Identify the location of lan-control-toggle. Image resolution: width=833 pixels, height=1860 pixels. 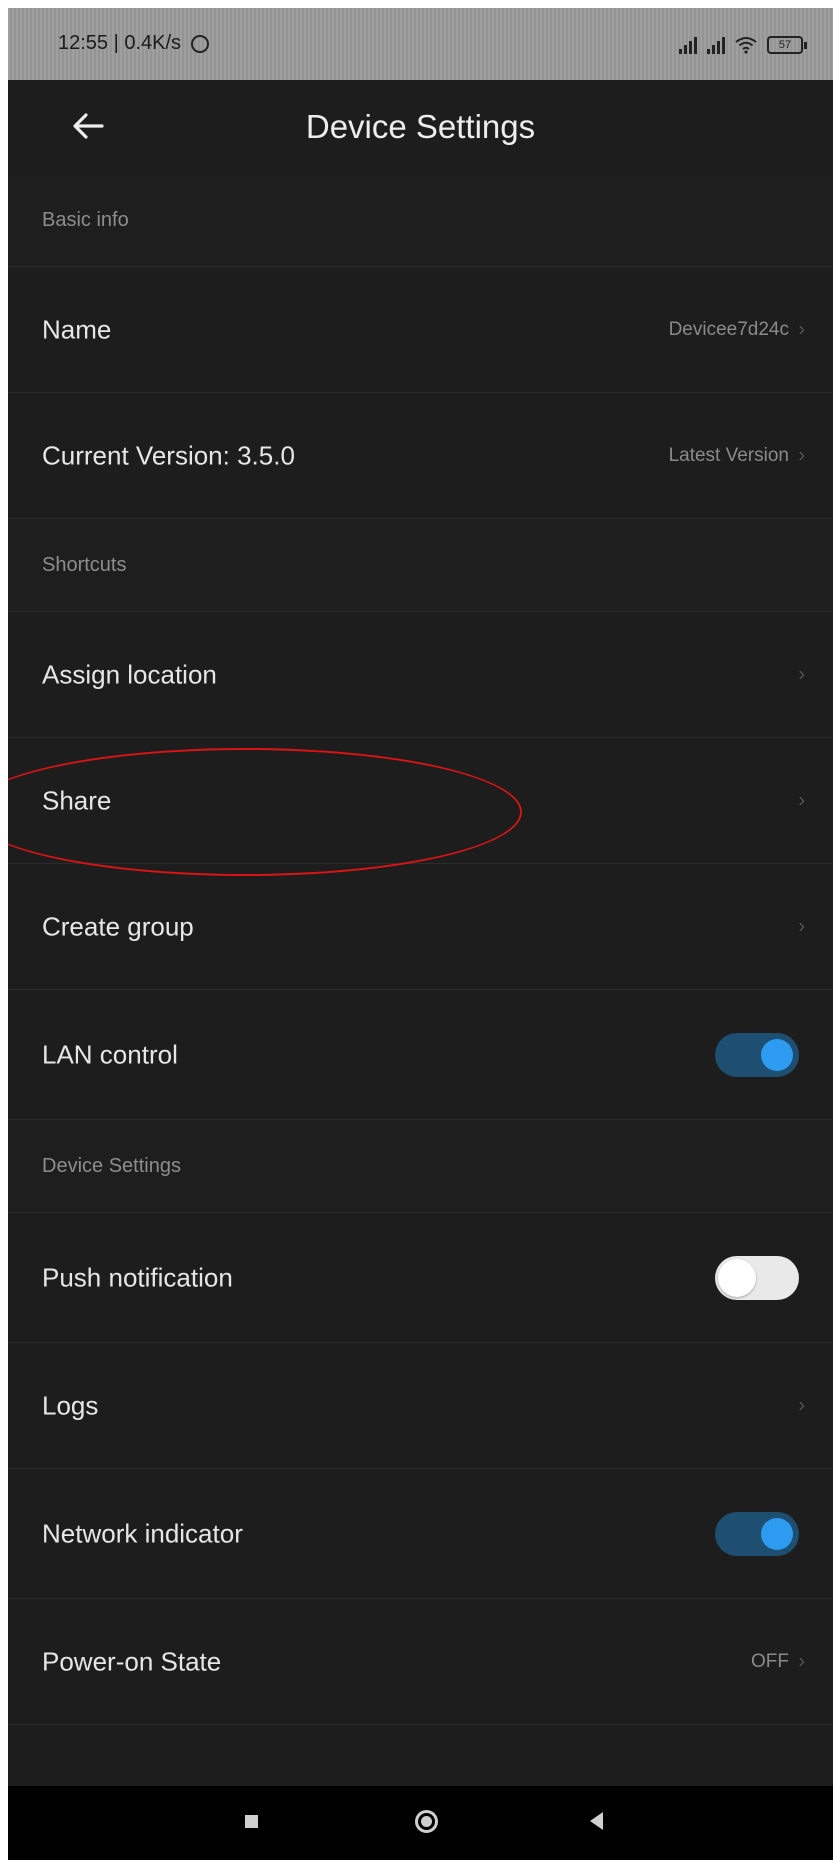
(757, 1054).